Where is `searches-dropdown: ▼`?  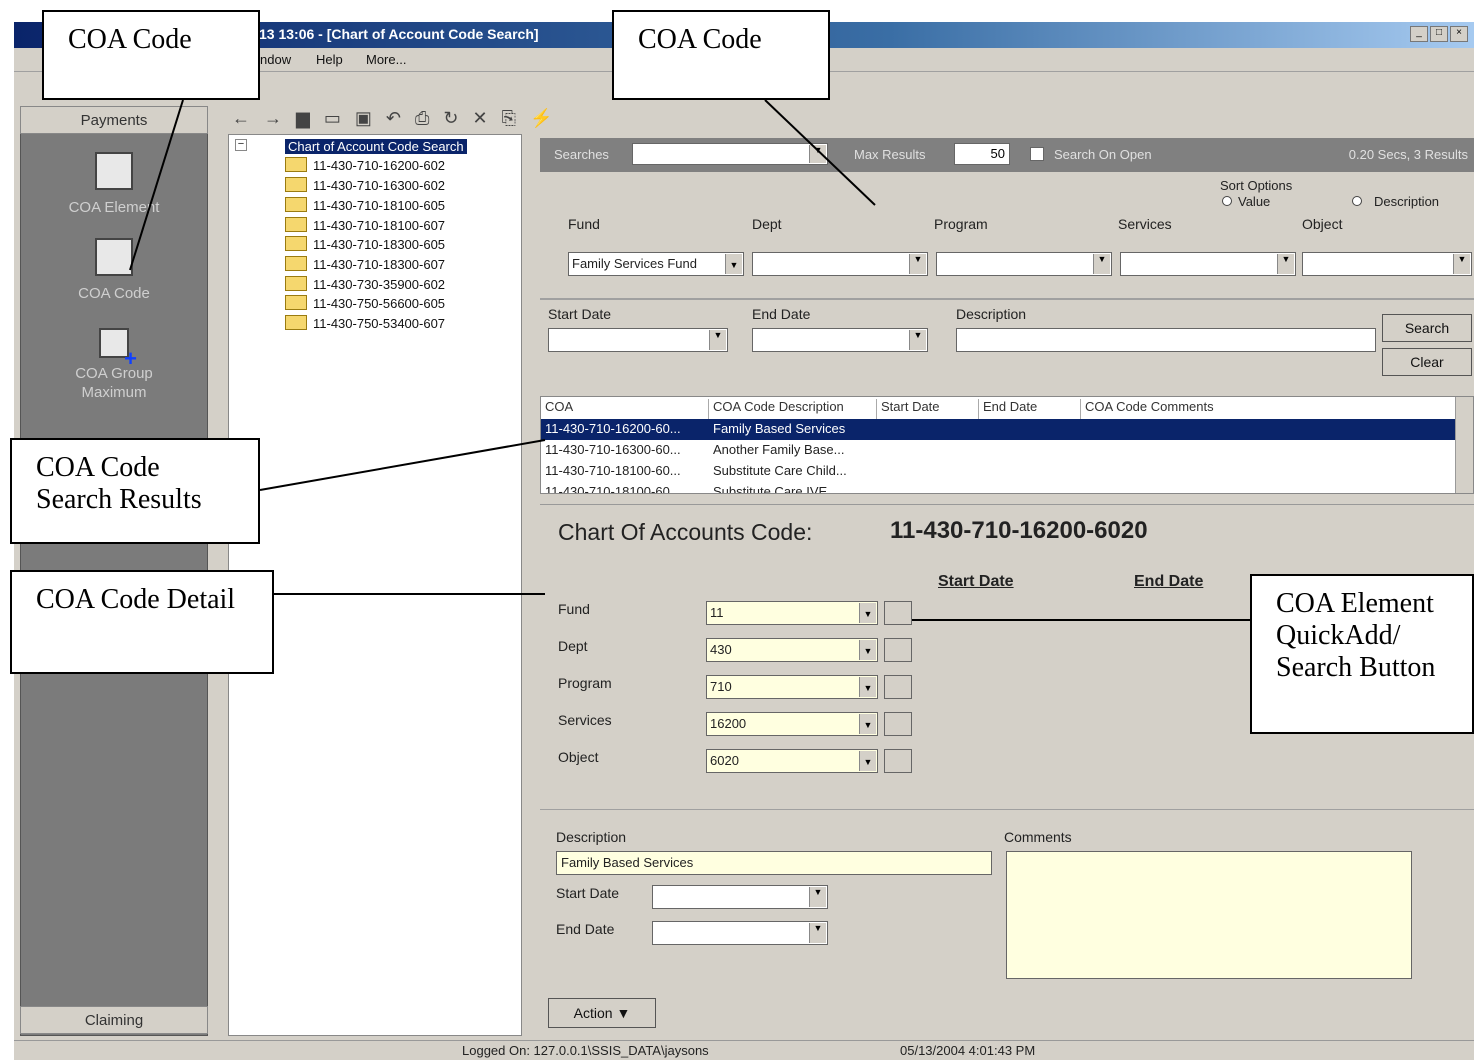
searches-dropdown: ▼ is located at coordinates (730, 154).